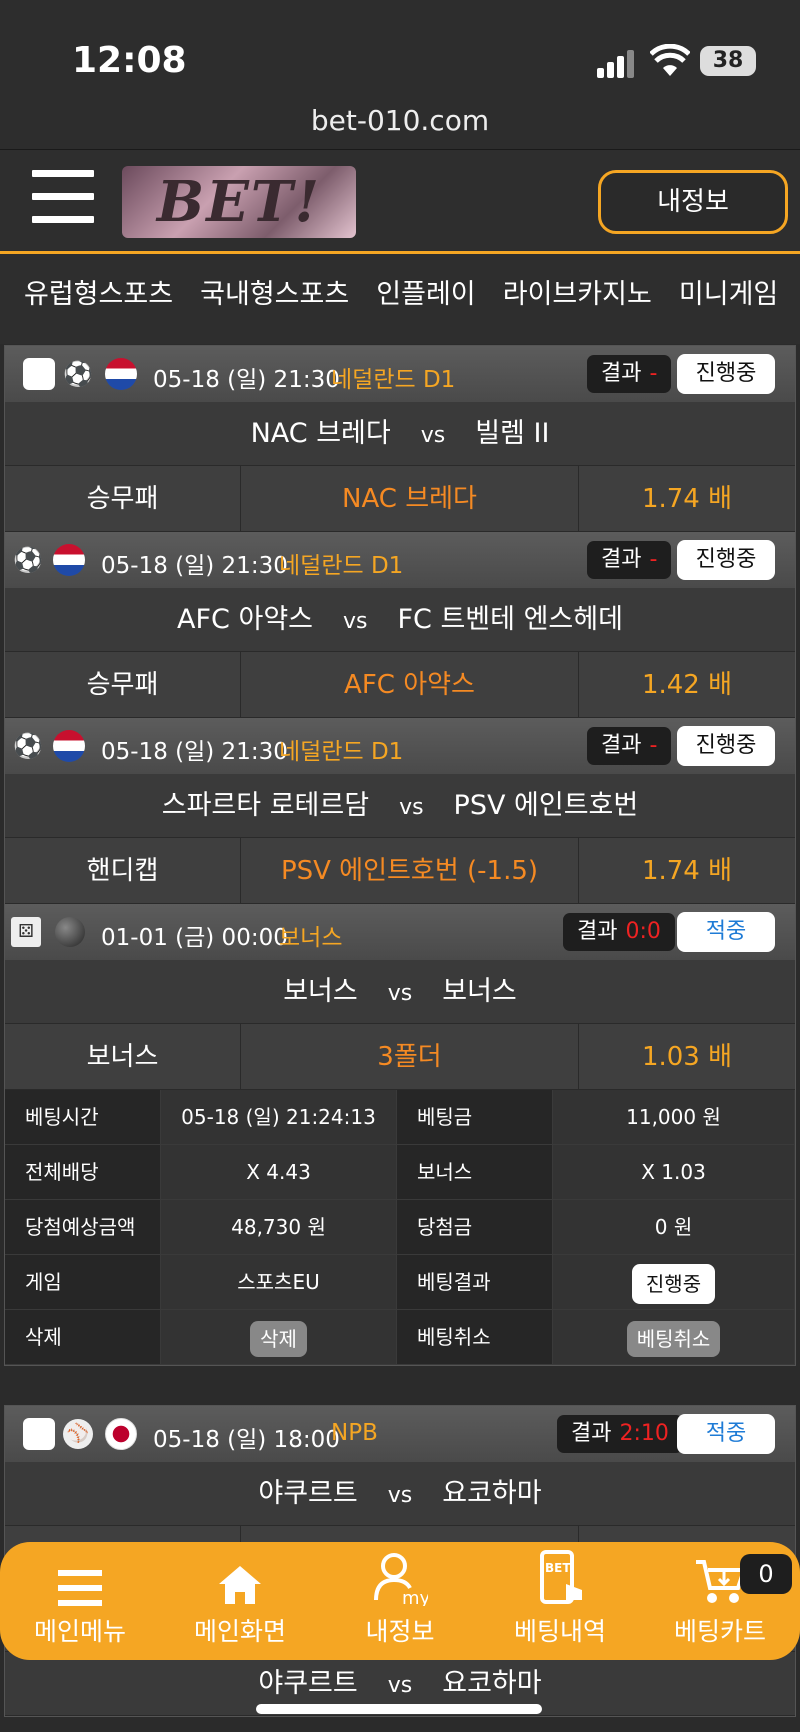  What do you see at coordinates (400, 871) in the screenshot?
I see `pick-row: 핸디캡 PSV 에인트호번 (-1.5) 1.74 배` at bounding box center [400, 871].